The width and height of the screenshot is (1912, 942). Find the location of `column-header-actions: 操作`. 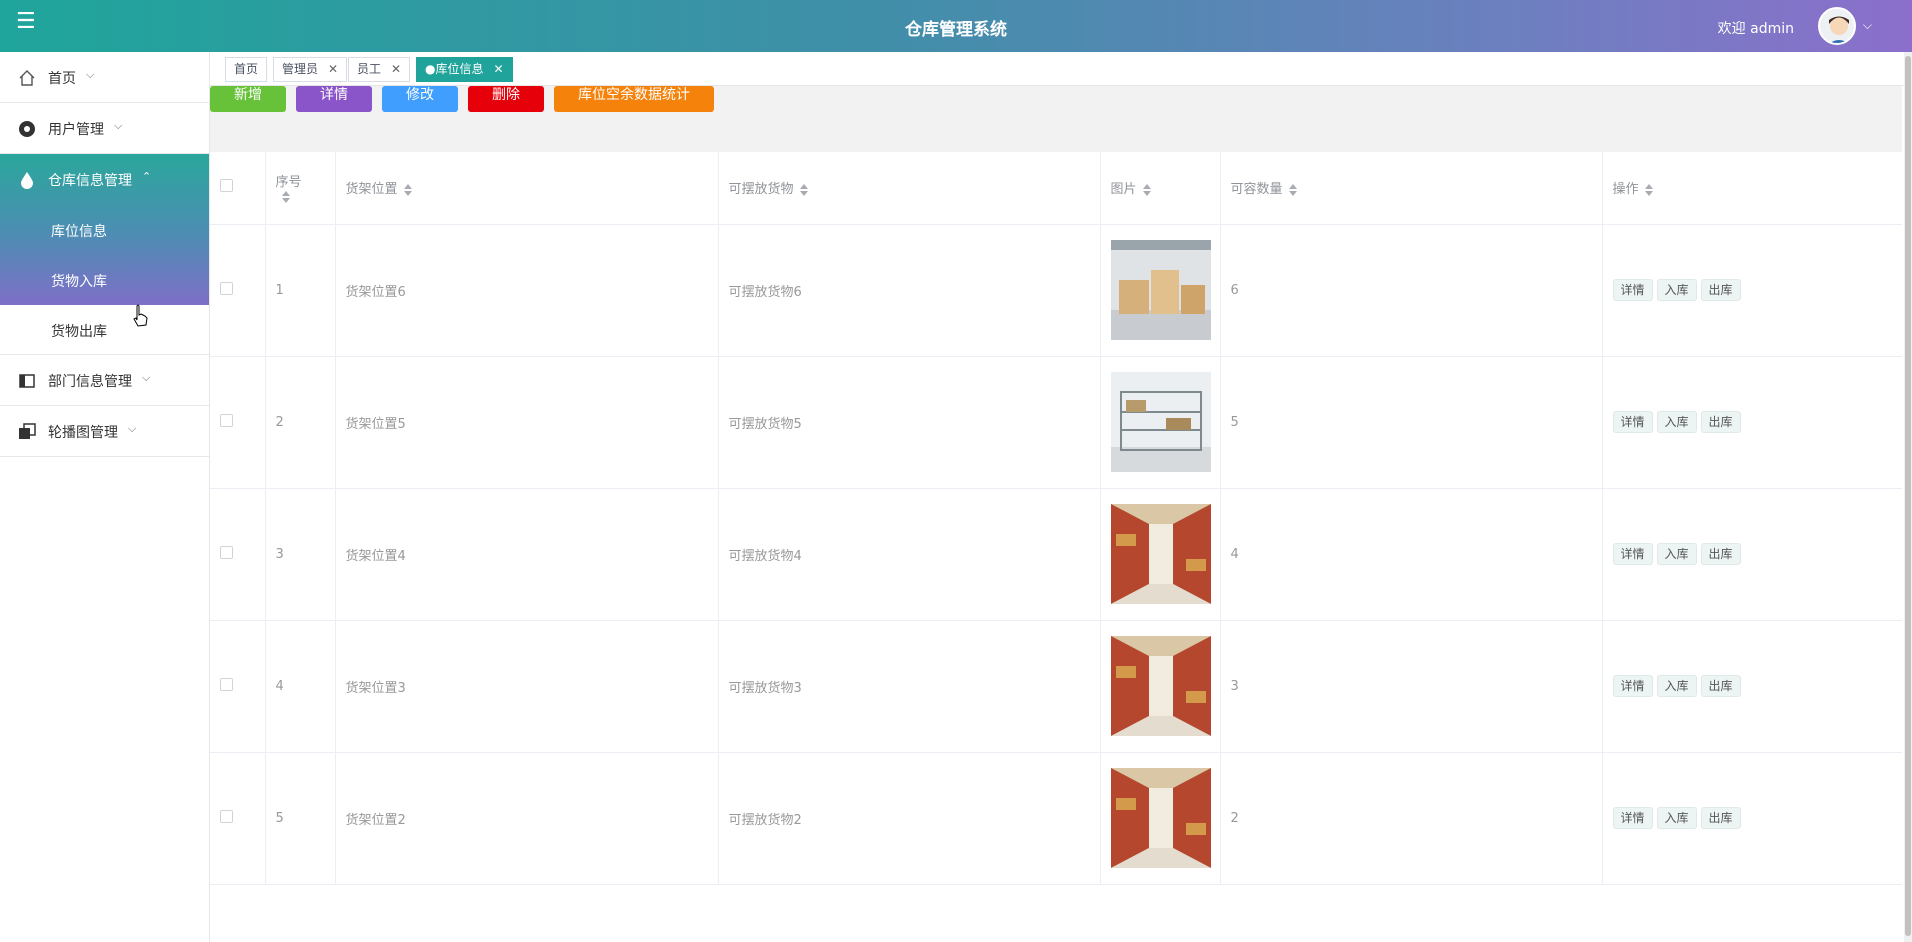

column-header-actions: 操作 is located at coordinates (1752, 188).